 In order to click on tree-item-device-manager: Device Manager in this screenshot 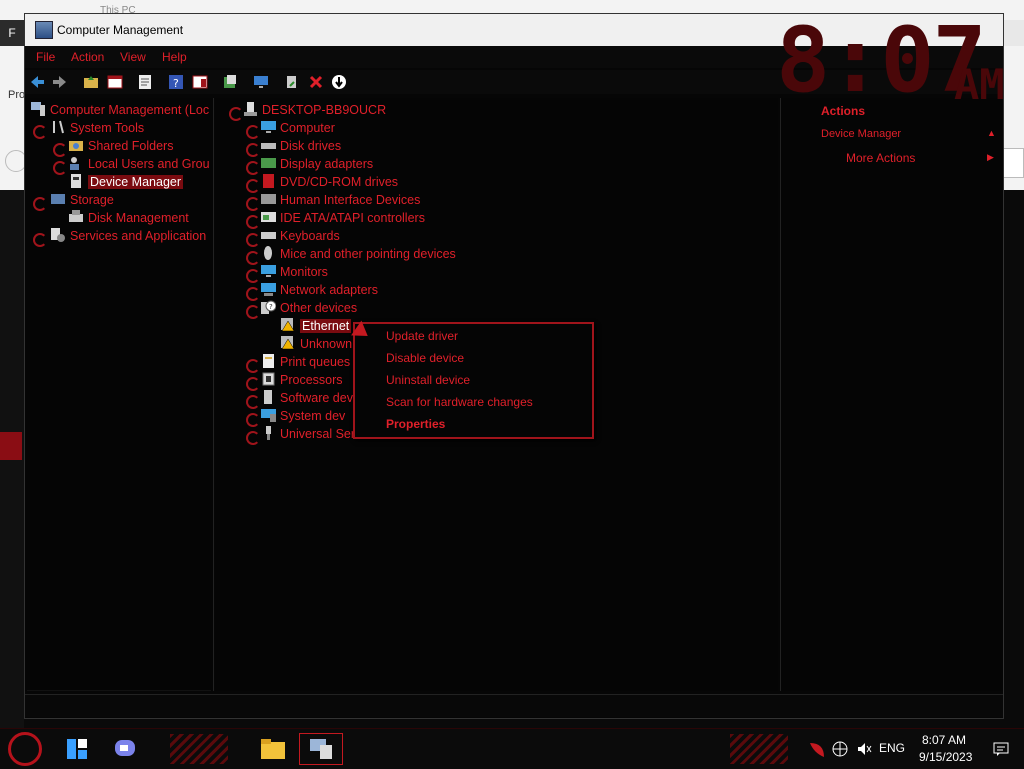, I will do `click(126, 182)`.